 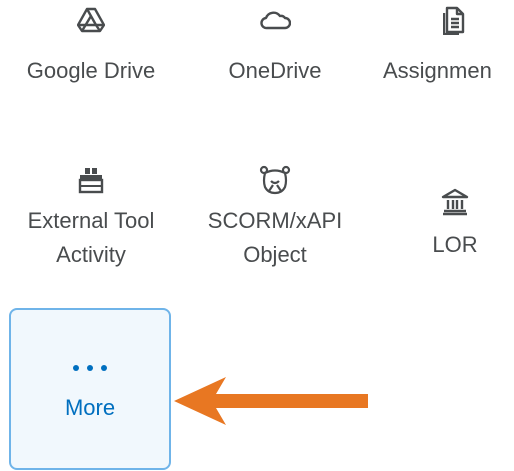 What do you see at coordinates (275, 70) in the screenshot?
I see `onedrive-label: OneDrive` at bounding box center [275, 70].